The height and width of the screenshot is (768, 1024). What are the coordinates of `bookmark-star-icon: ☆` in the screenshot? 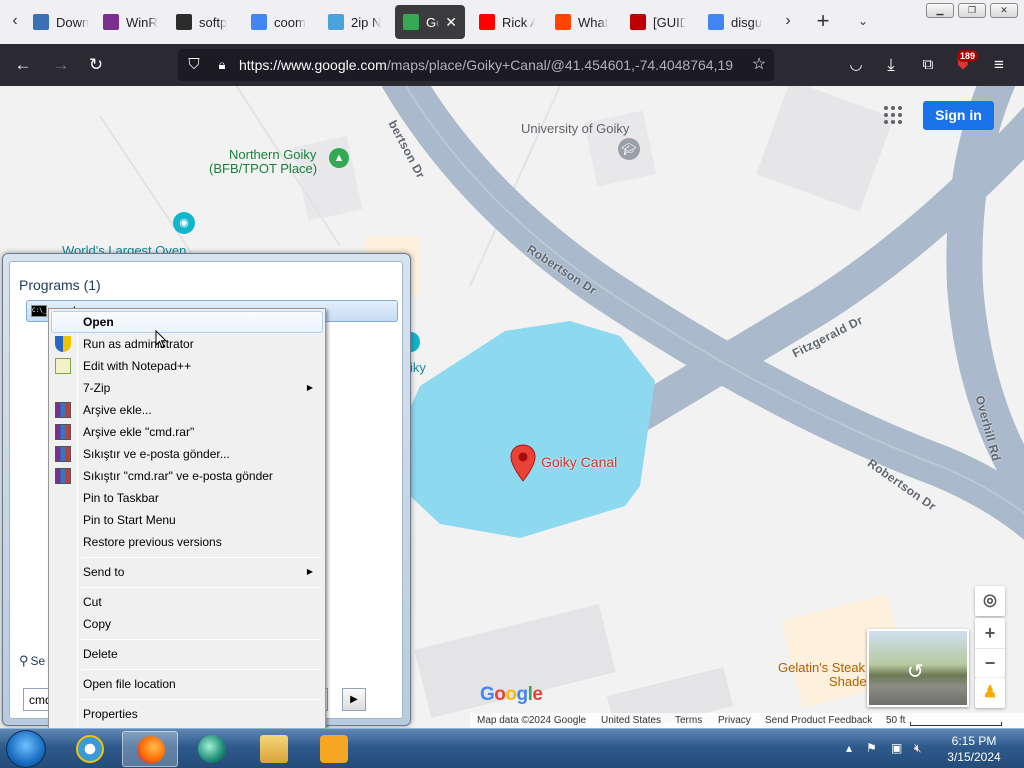 It's located at (759, 65).